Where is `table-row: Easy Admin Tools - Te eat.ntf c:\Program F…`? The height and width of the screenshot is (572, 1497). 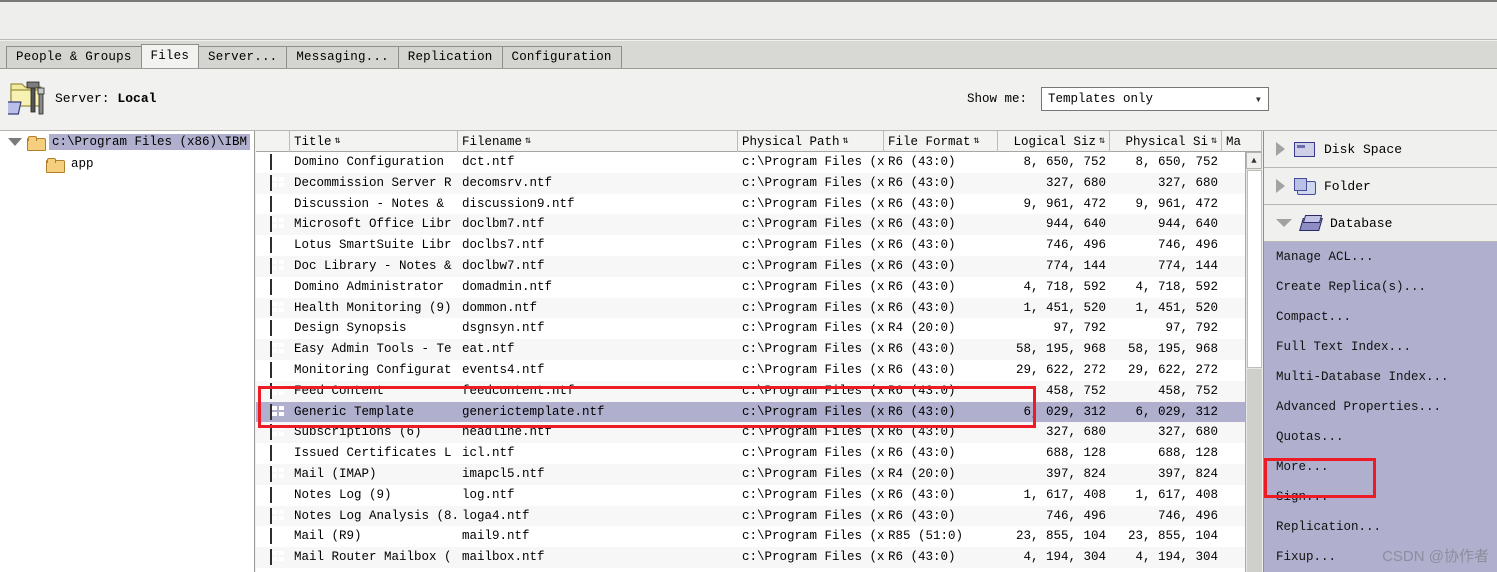
table-row: Easy Admin Tools - Te eat.ntf c:\Program F… is located at coordinates (759, 349).